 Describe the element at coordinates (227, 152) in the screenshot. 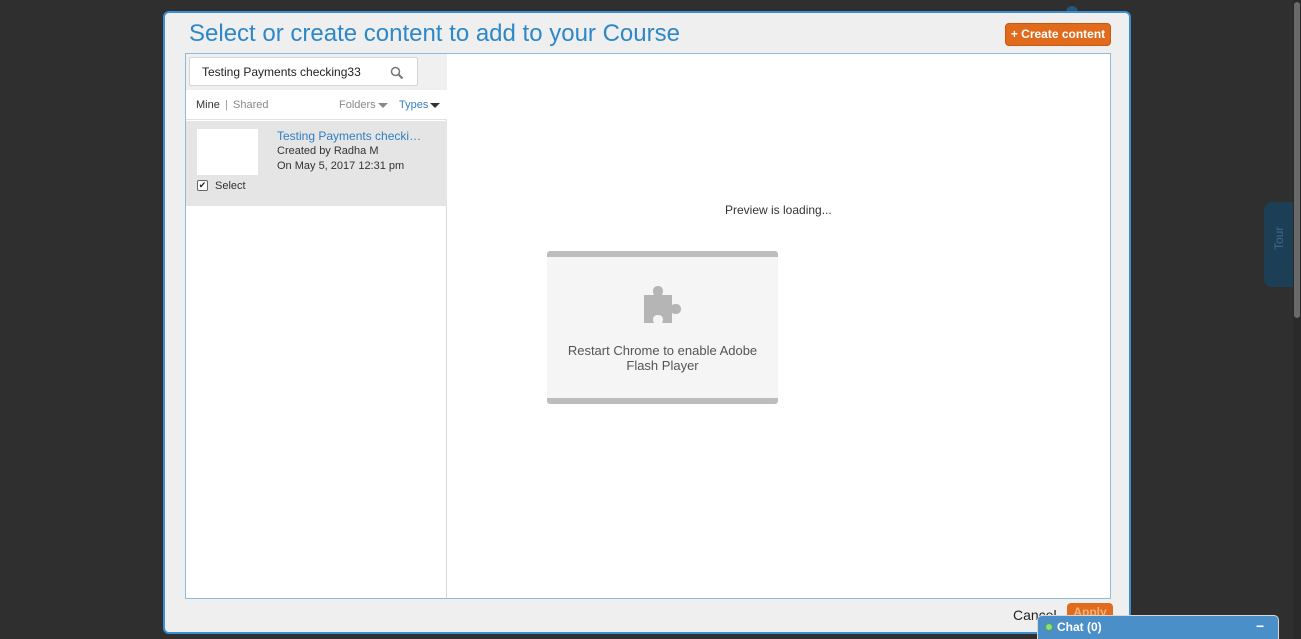

I see `content-thumbnail` at that location.